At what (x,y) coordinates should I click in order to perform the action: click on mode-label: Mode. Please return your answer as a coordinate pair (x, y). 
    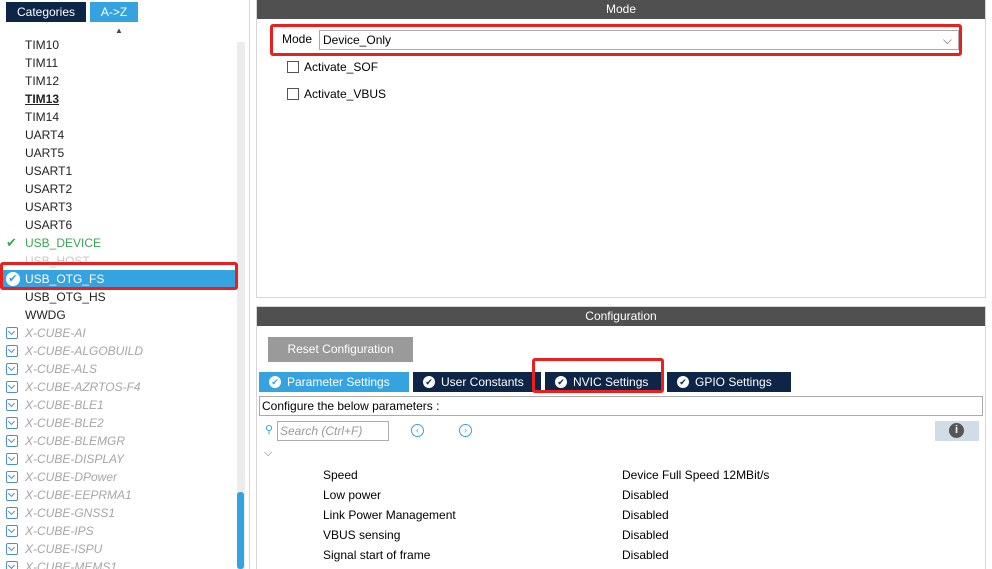
    Looking at the image, I should click on (297, 39).